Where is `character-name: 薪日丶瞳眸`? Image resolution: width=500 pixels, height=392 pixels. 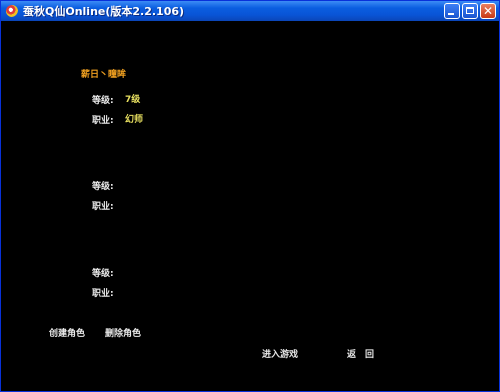 character-name: 薪日丶瞳眸 is located at coordinates (104, 75).